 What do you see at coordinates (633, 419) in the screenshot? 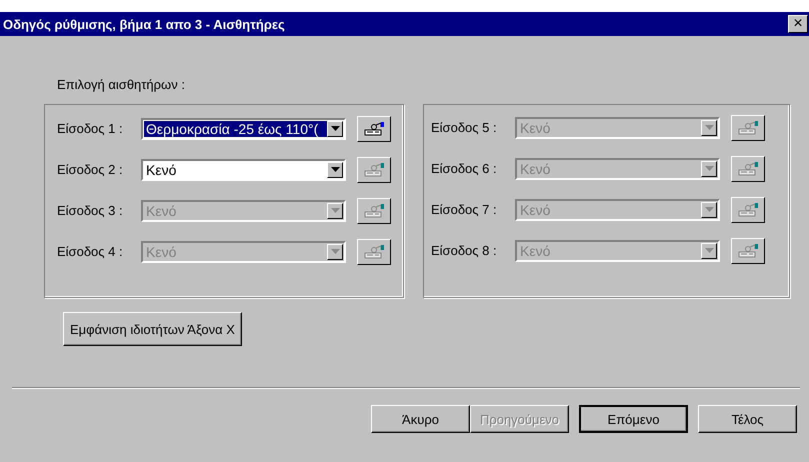
I see `wizard-button: Επόμενο` at bounding box center [633, 419].